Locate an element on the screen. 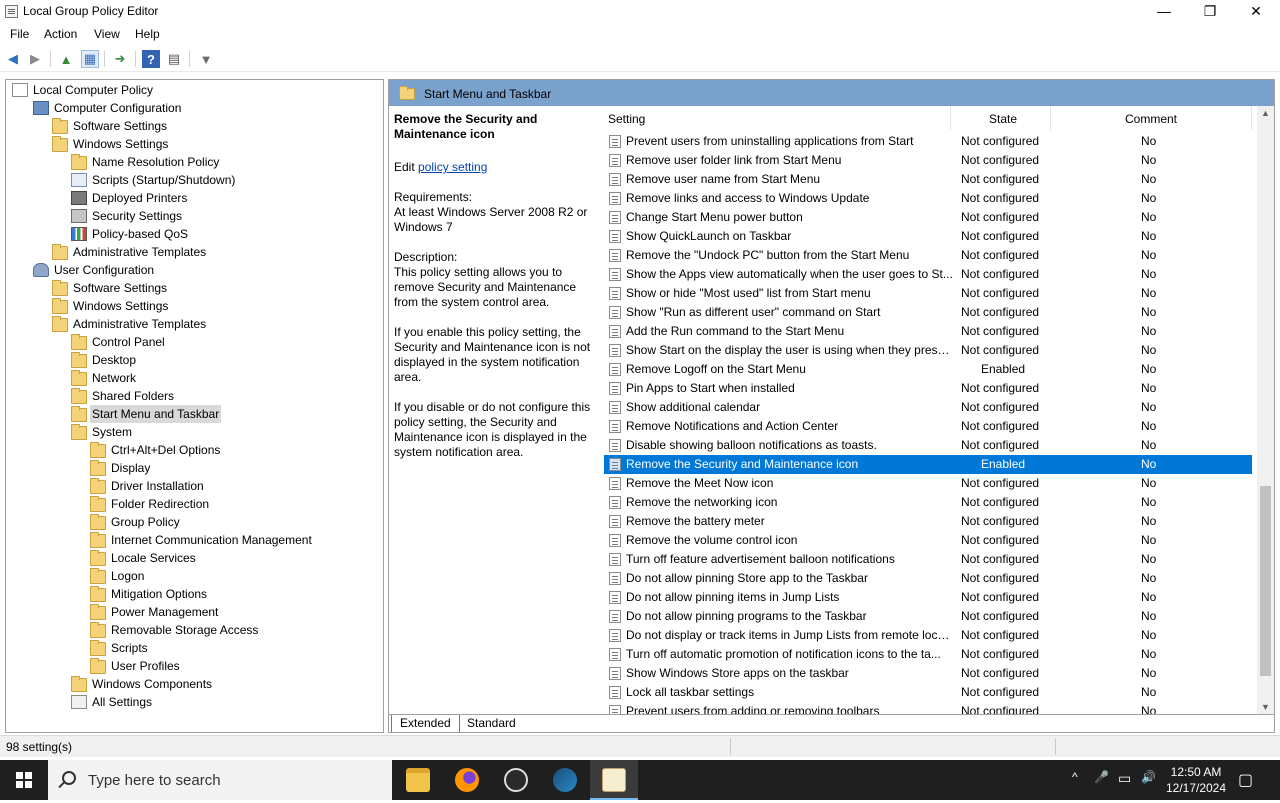  tree-node: Scripts (Startup/Shutdown) is located at coordinates (194, 180).